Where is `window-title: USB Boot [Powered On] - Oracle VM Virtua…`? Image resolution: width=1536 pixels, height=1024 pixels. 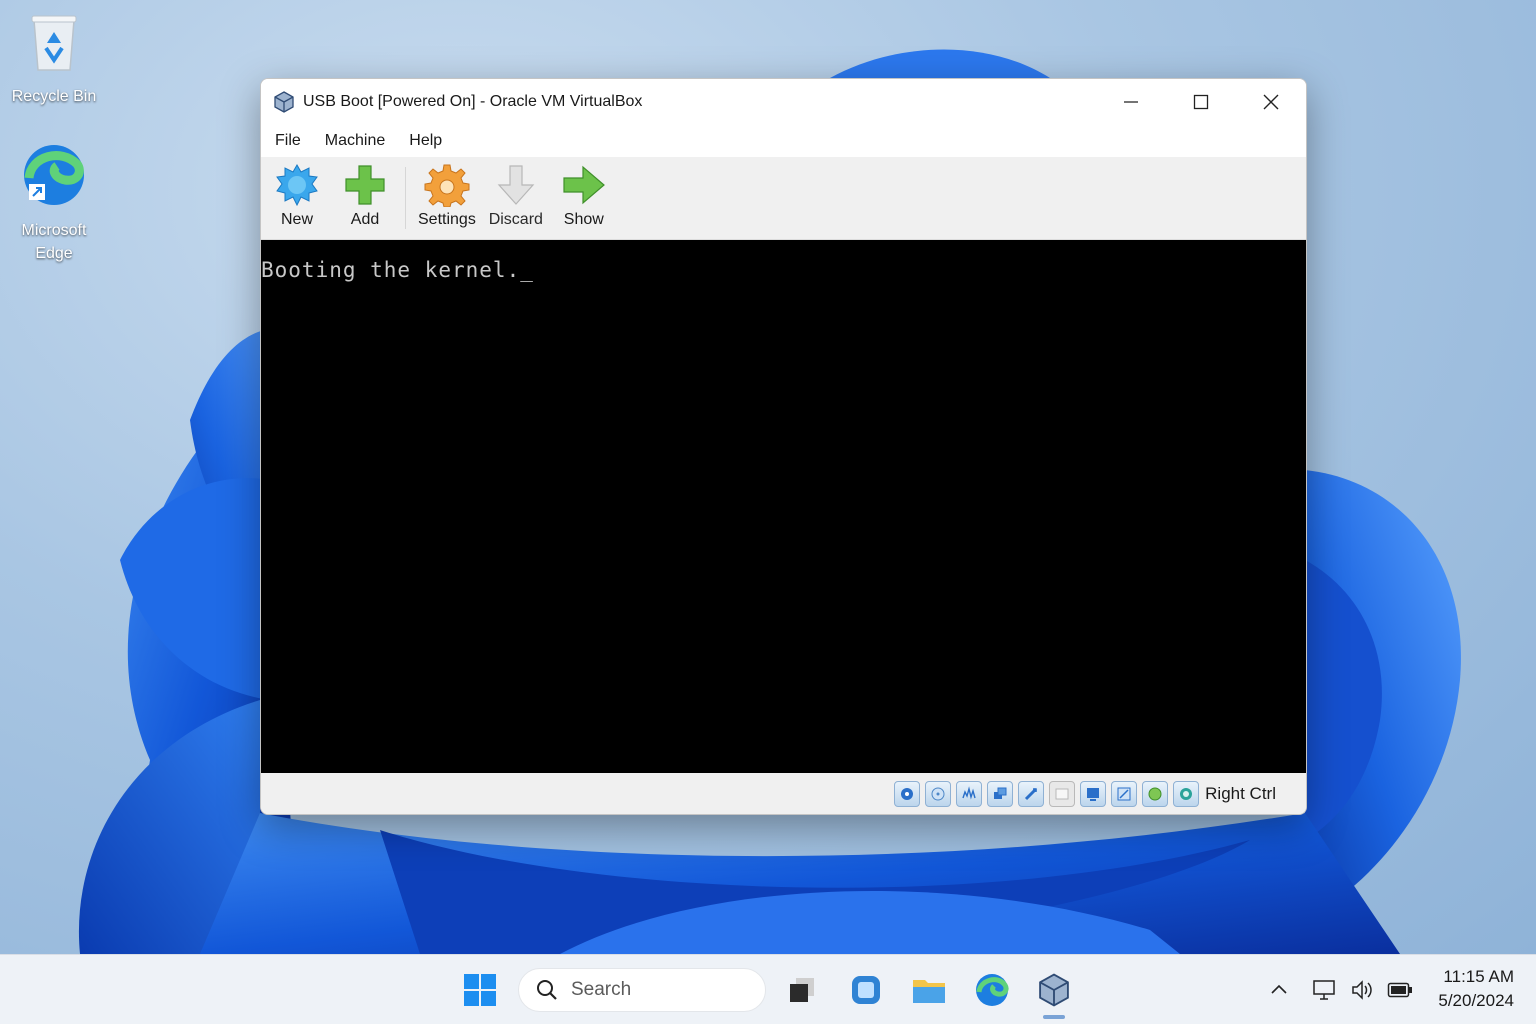
window-title: USB Boot [Powered On] - Oracle VM Virtua… is located at coordinates (473, 101).